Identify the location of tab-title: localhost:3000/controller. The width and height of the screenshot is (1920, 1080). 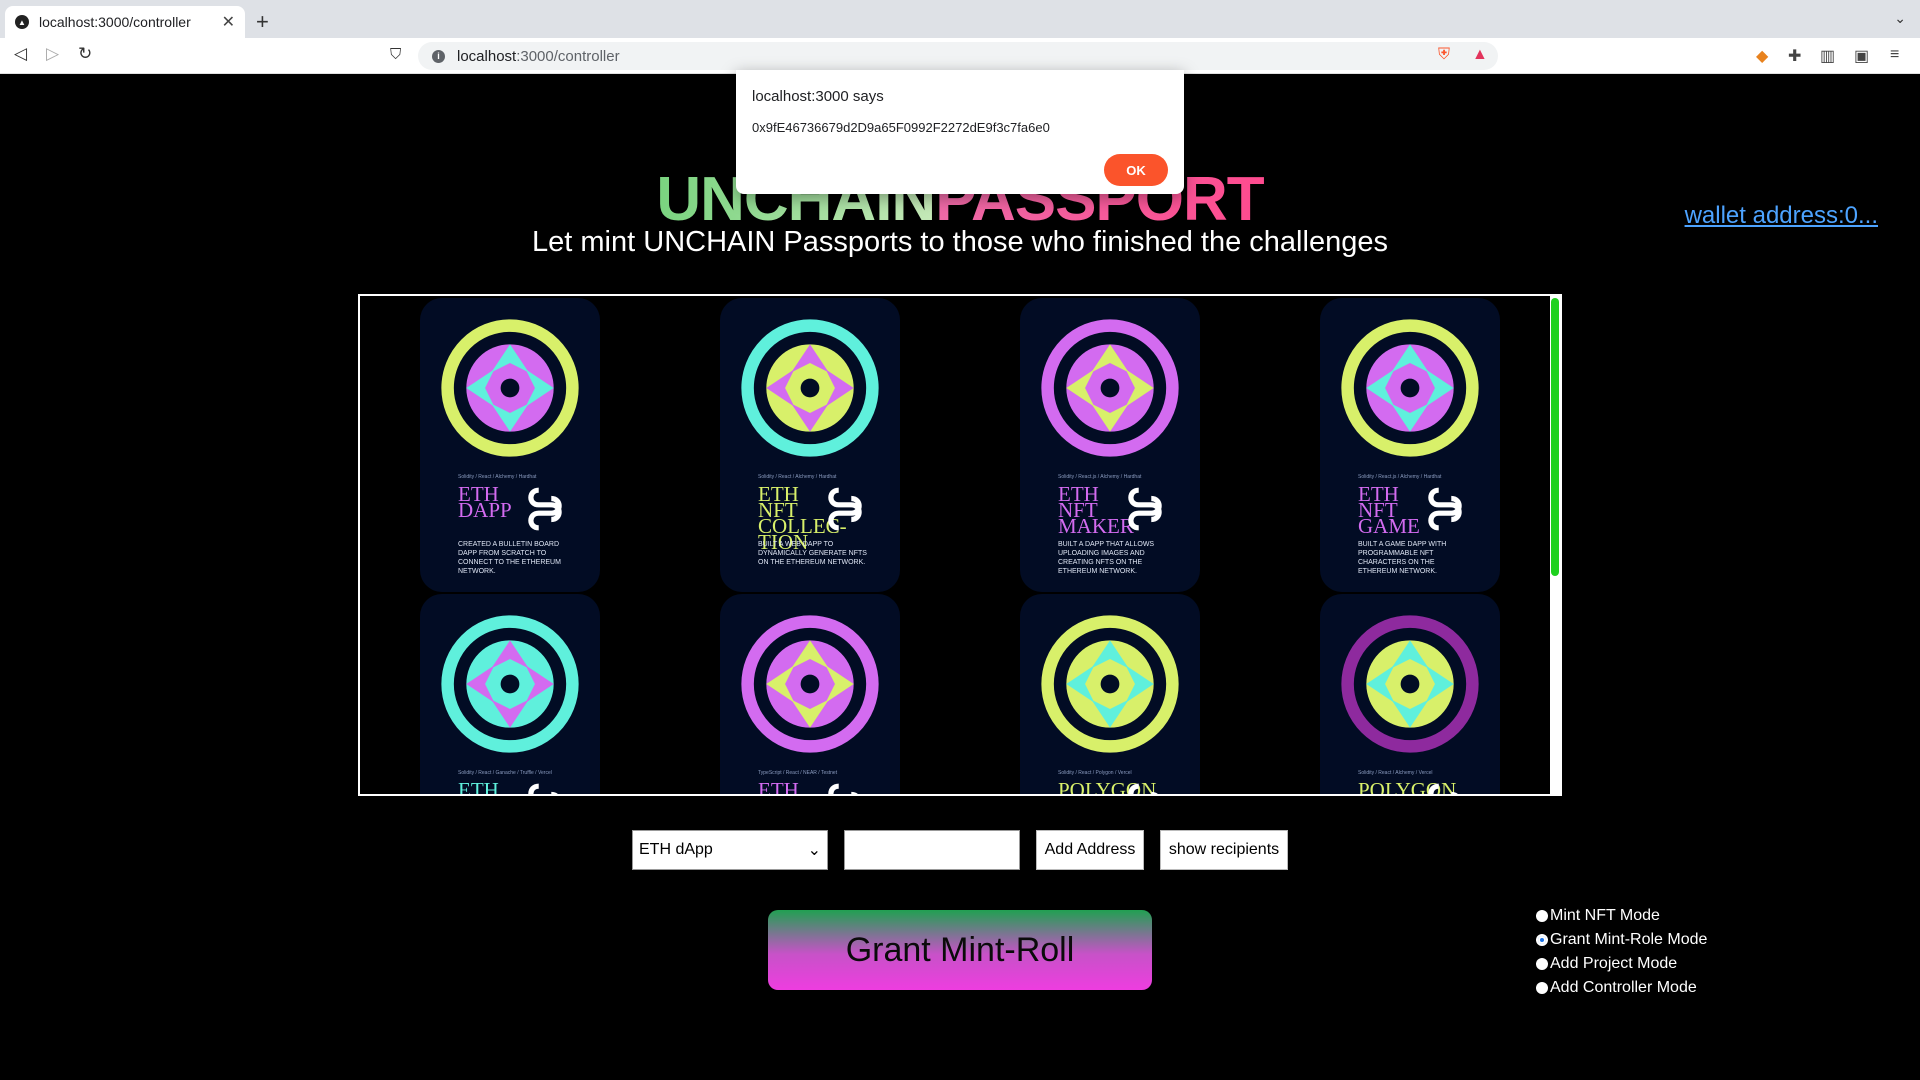
(115, 22).